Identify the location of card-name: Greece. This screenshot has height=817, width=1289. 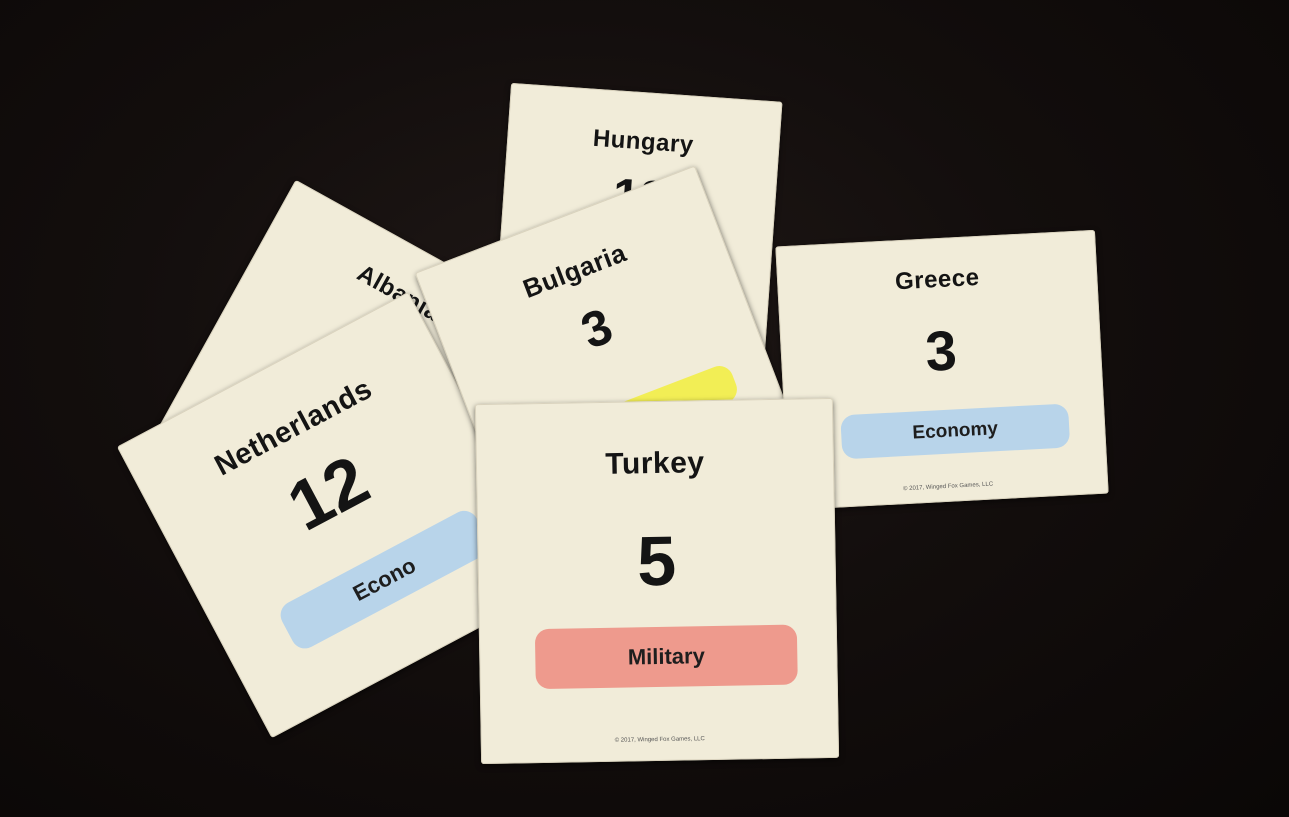
(937, 279).